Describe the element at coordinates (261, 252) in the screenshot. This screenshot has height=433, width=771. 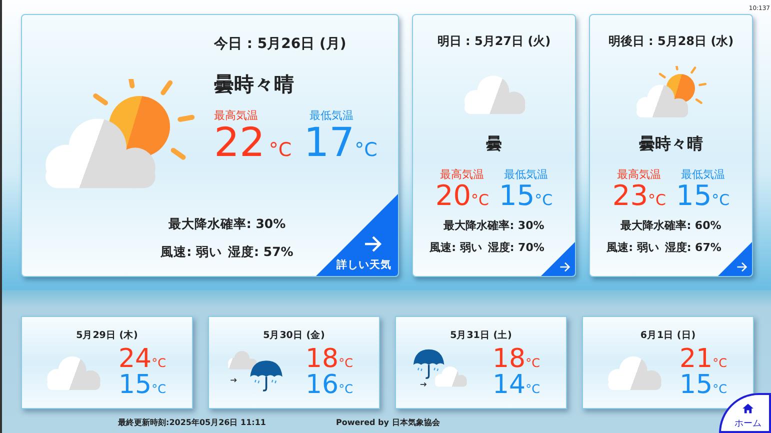
I see `humidity: 湿度: 57%` at that location.